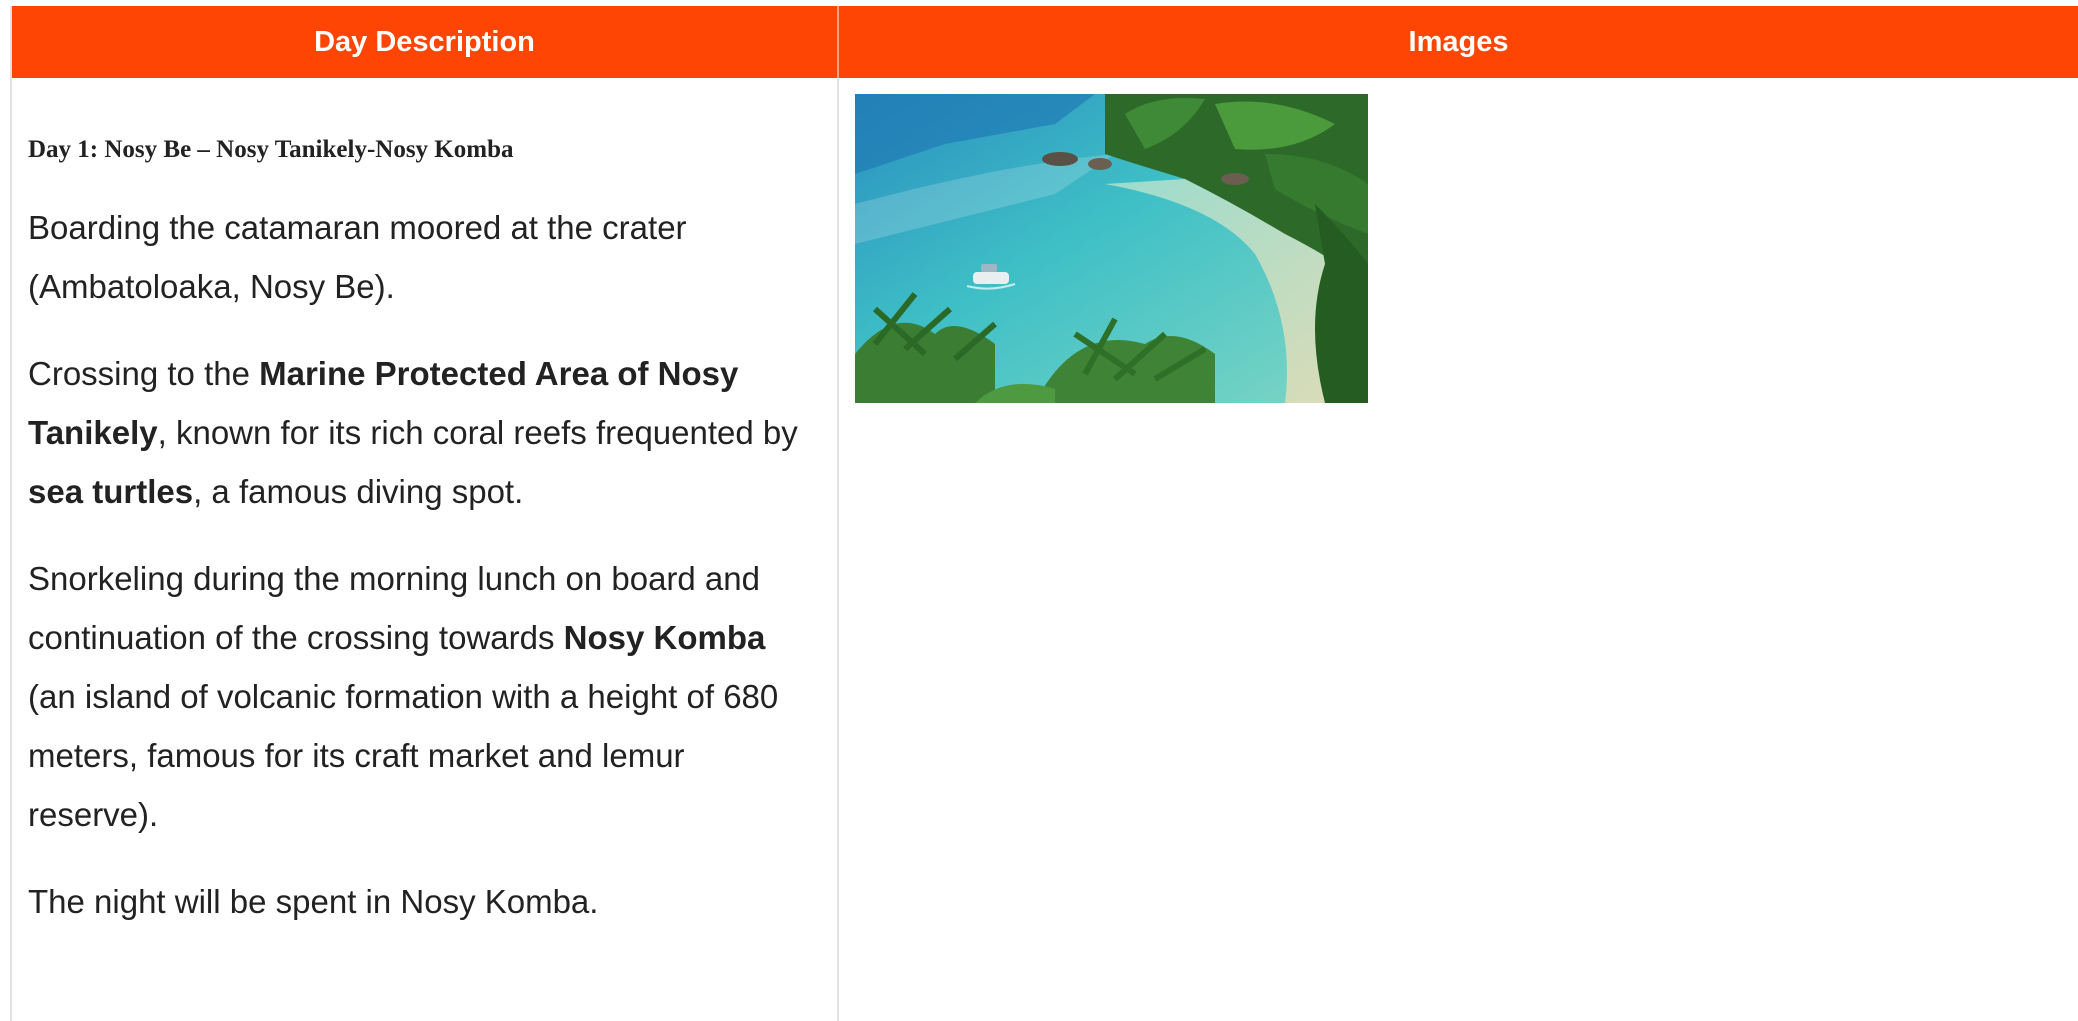  Describe the element at coordinates (358, 491) in the screenshot. I see `text-span: , a famous diving spot.` at that location.